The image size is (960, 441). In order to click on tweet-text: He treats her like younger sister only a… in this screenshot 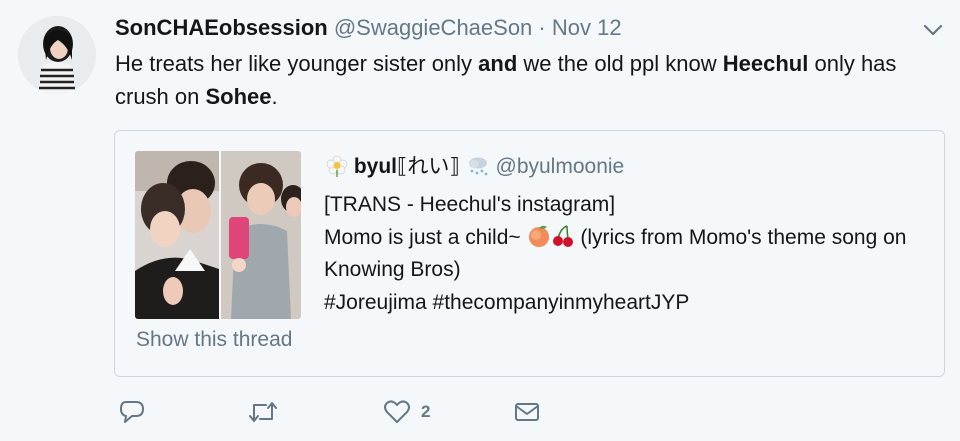, I will do `click(532, 80)`.